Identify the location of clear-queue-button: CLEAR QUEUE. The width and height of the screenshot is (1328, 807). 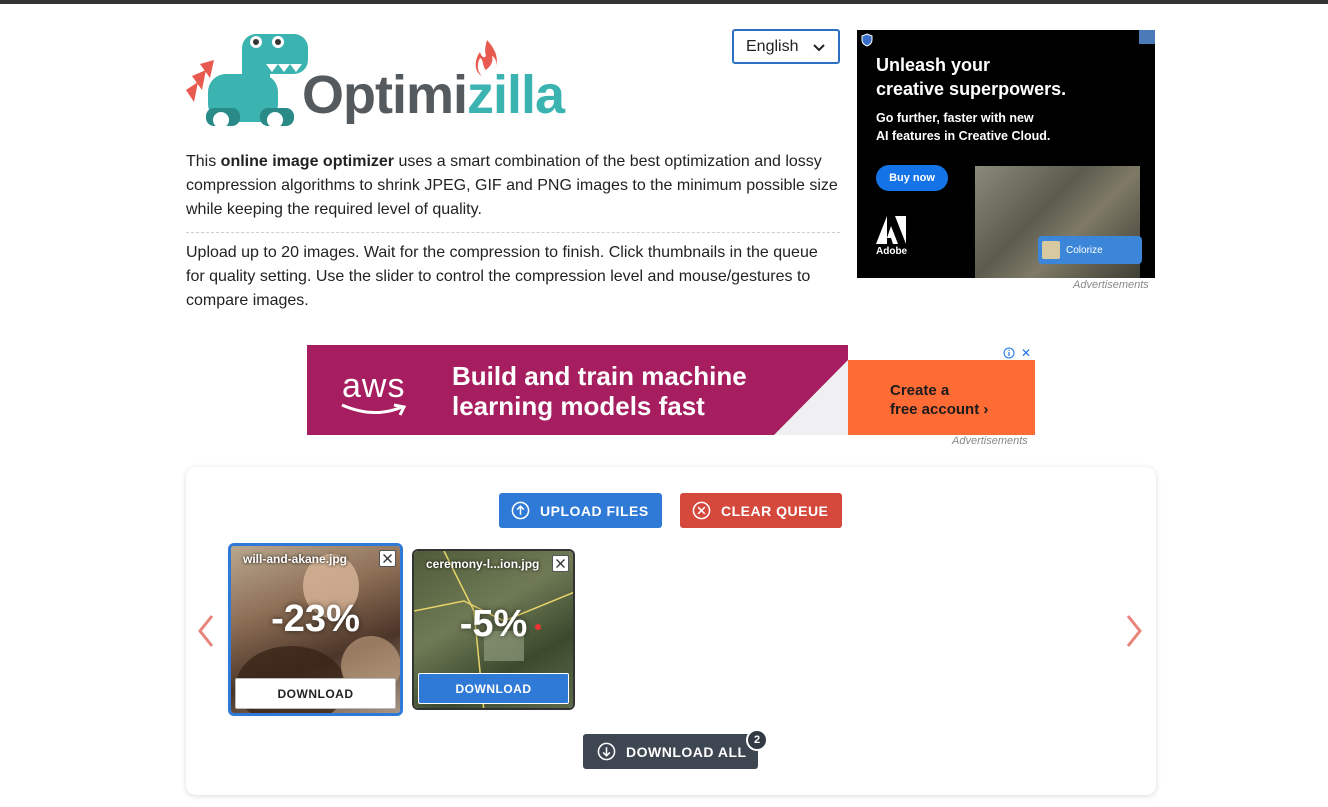
(761, 510).